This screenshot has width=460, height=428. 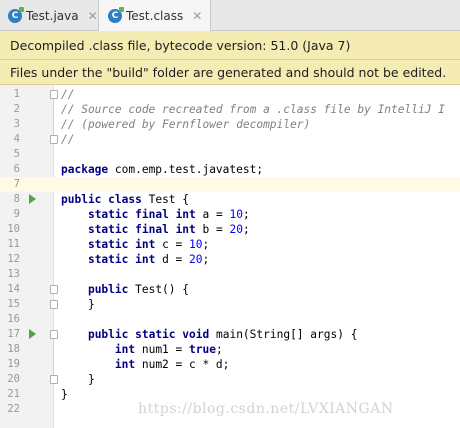 What do you see at coordinates (148, 244) in the screenshot?
I see `code-text: static int c = 10;` at bounding box center [148, 244].